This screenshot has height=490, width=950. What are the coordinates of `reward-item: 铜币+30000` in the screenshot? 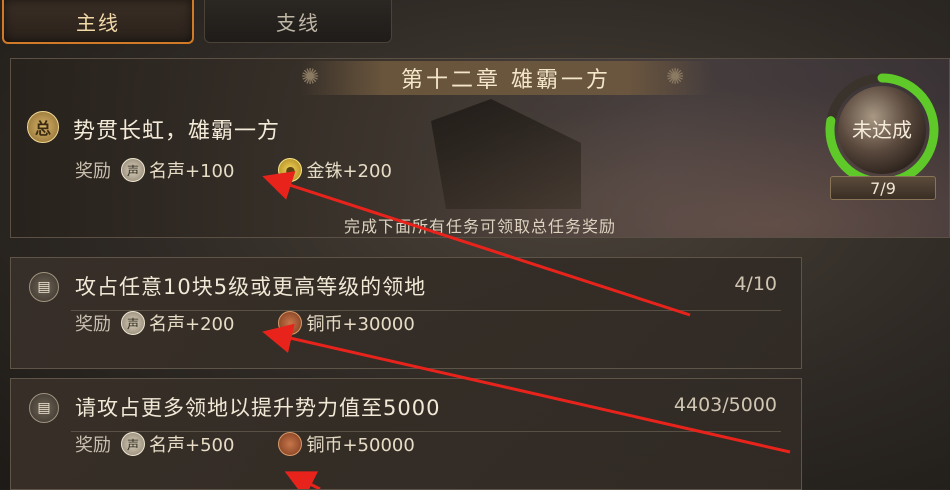 It's located at (346, 323).